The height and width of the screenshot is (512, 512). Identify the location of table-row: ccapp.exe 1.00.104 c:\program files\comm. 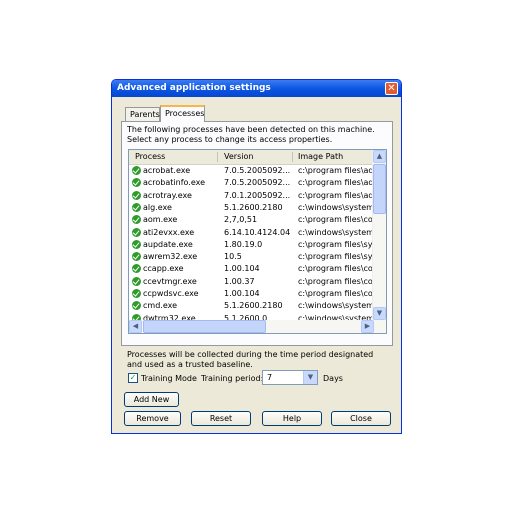
(251, 269).